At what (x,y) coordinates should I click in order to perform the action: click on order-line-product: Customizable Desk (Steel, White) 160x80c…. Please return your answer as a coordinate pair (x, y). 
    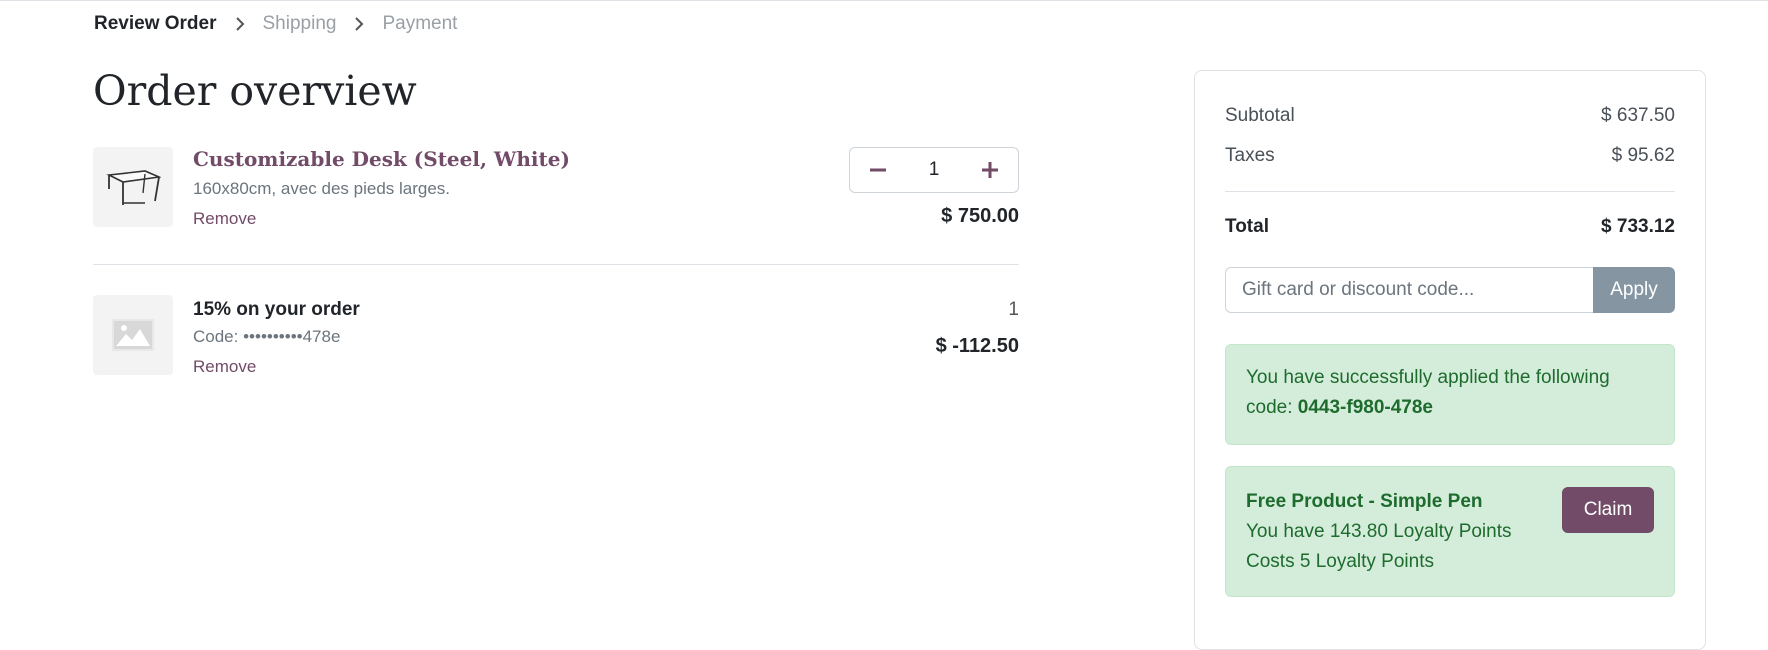
    Looking at the image, I should click on (556, 192).